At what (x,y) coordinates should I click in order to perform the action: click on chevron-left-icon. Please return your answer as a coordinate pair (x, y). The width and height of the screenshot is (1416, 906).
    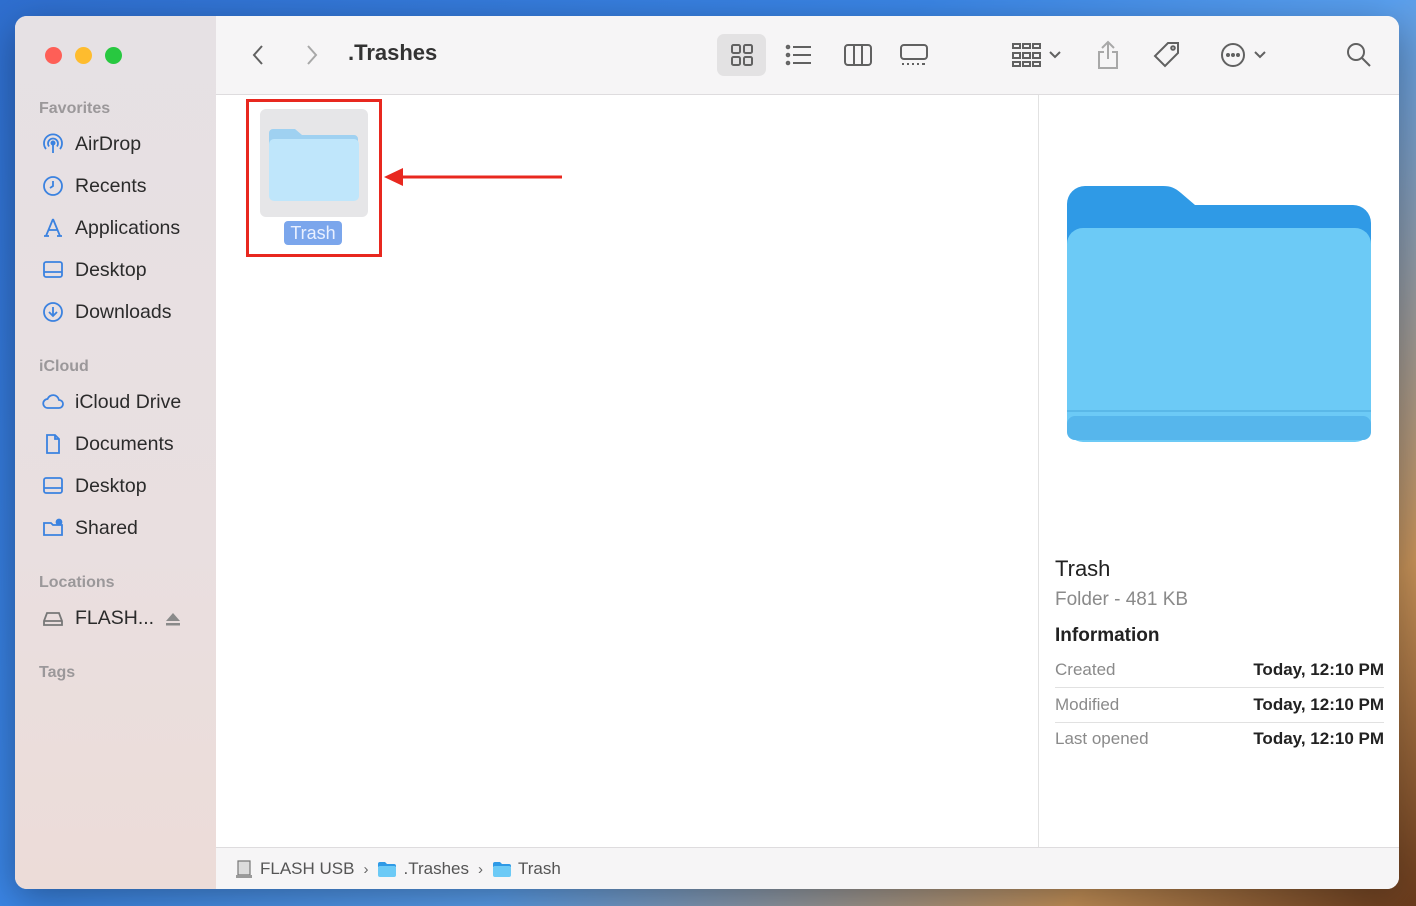
    Looking at the image, I should click on (257, 55).